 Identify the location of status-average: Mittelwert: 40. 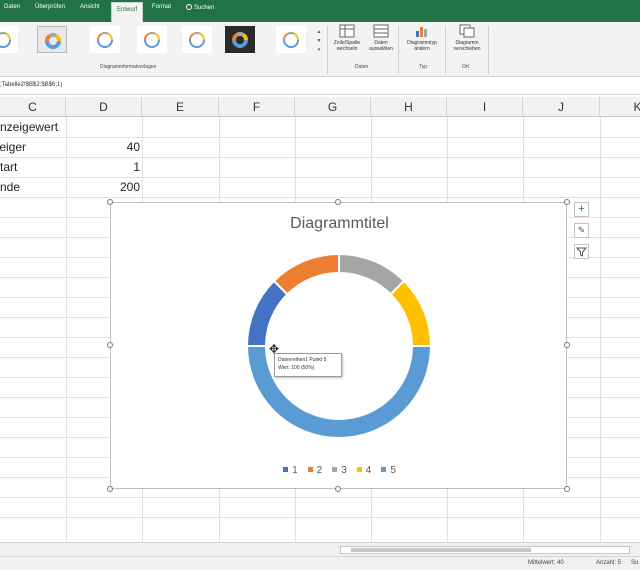
(546, 563).